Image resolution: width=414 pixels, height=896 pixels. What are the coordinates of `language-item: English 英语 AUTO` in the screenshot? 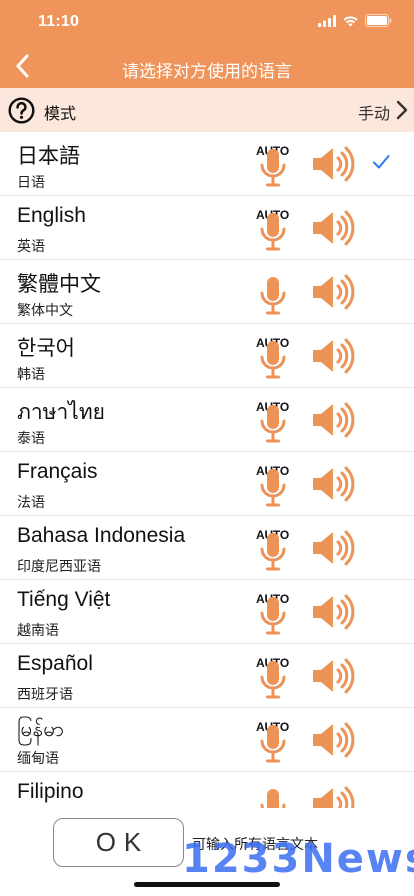 It's located at (207, 228).